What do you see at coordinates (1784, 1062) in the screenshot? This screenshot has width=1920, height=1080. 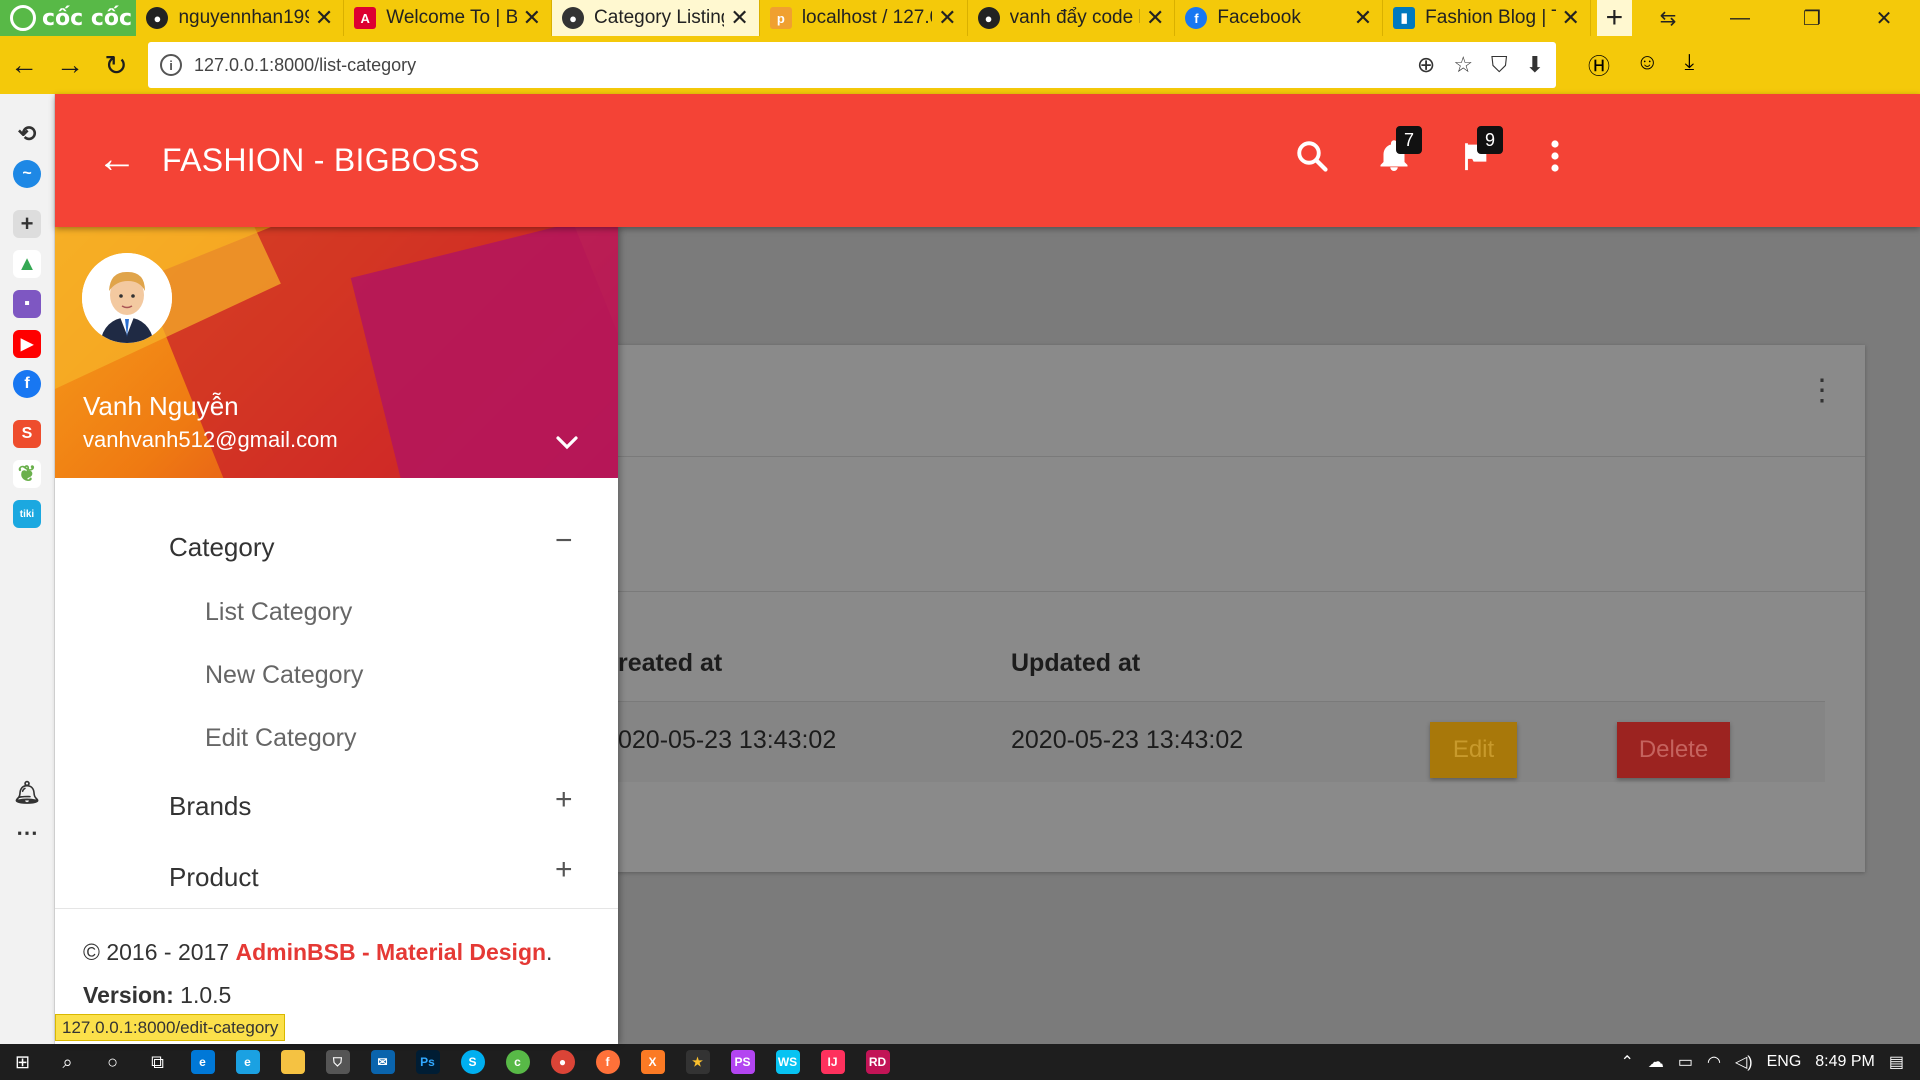 I see `language-indicator: ENG` at bounding box center [1784, 1062].